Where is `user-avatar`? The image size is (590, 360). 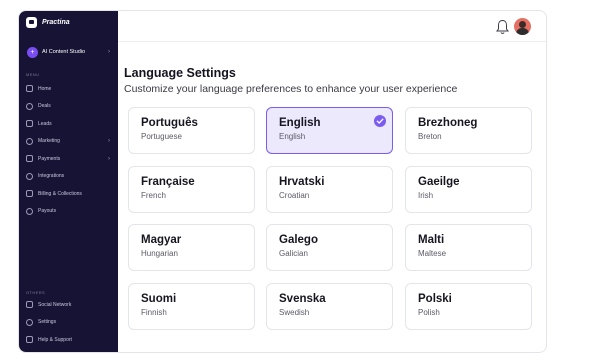 user-avatar is located at coordinates (522, 26).